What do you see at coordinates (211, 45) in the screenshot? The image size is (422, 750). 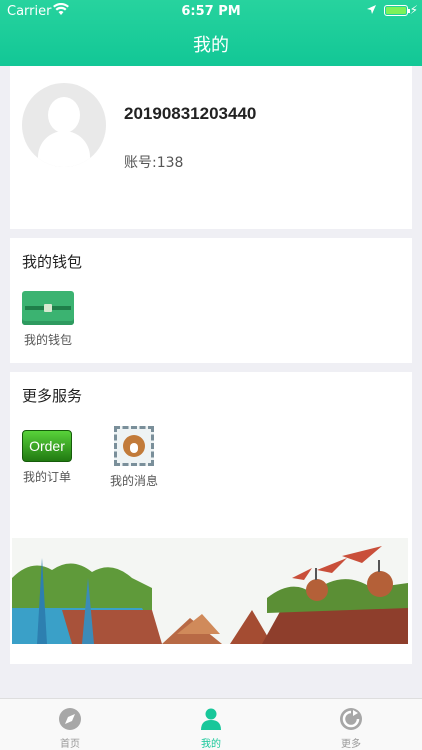 I see `page-title: 我的` at bounding box center [211, 45].